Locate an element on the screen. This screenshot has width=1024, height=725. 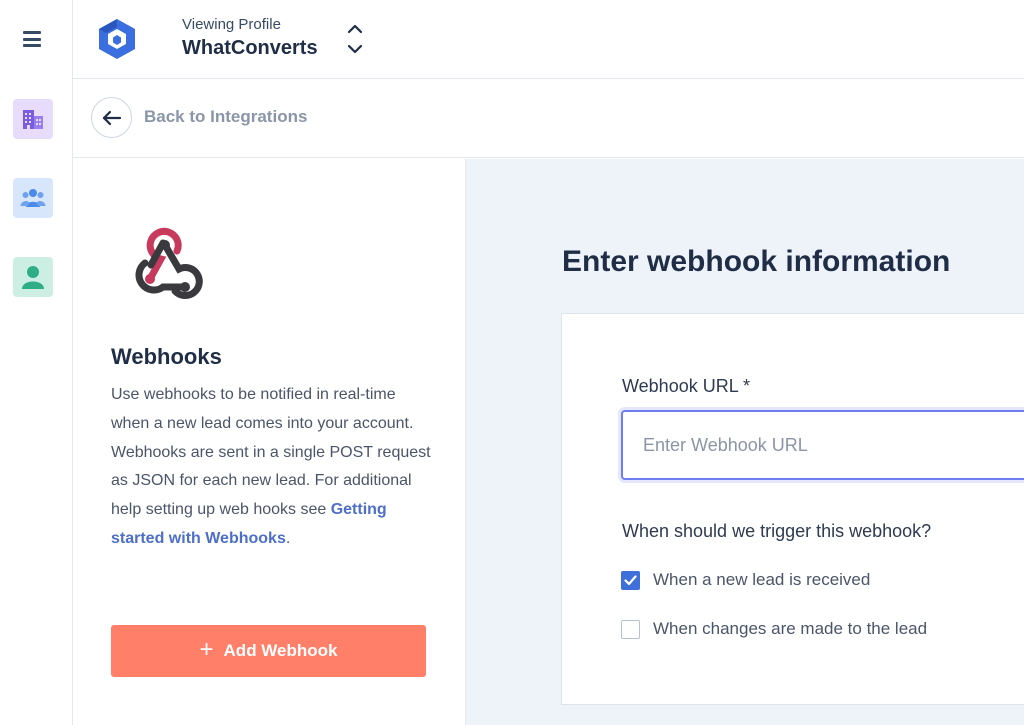
top-header: Viewing Profile WhatConverts is located at coordinates (548, 39).